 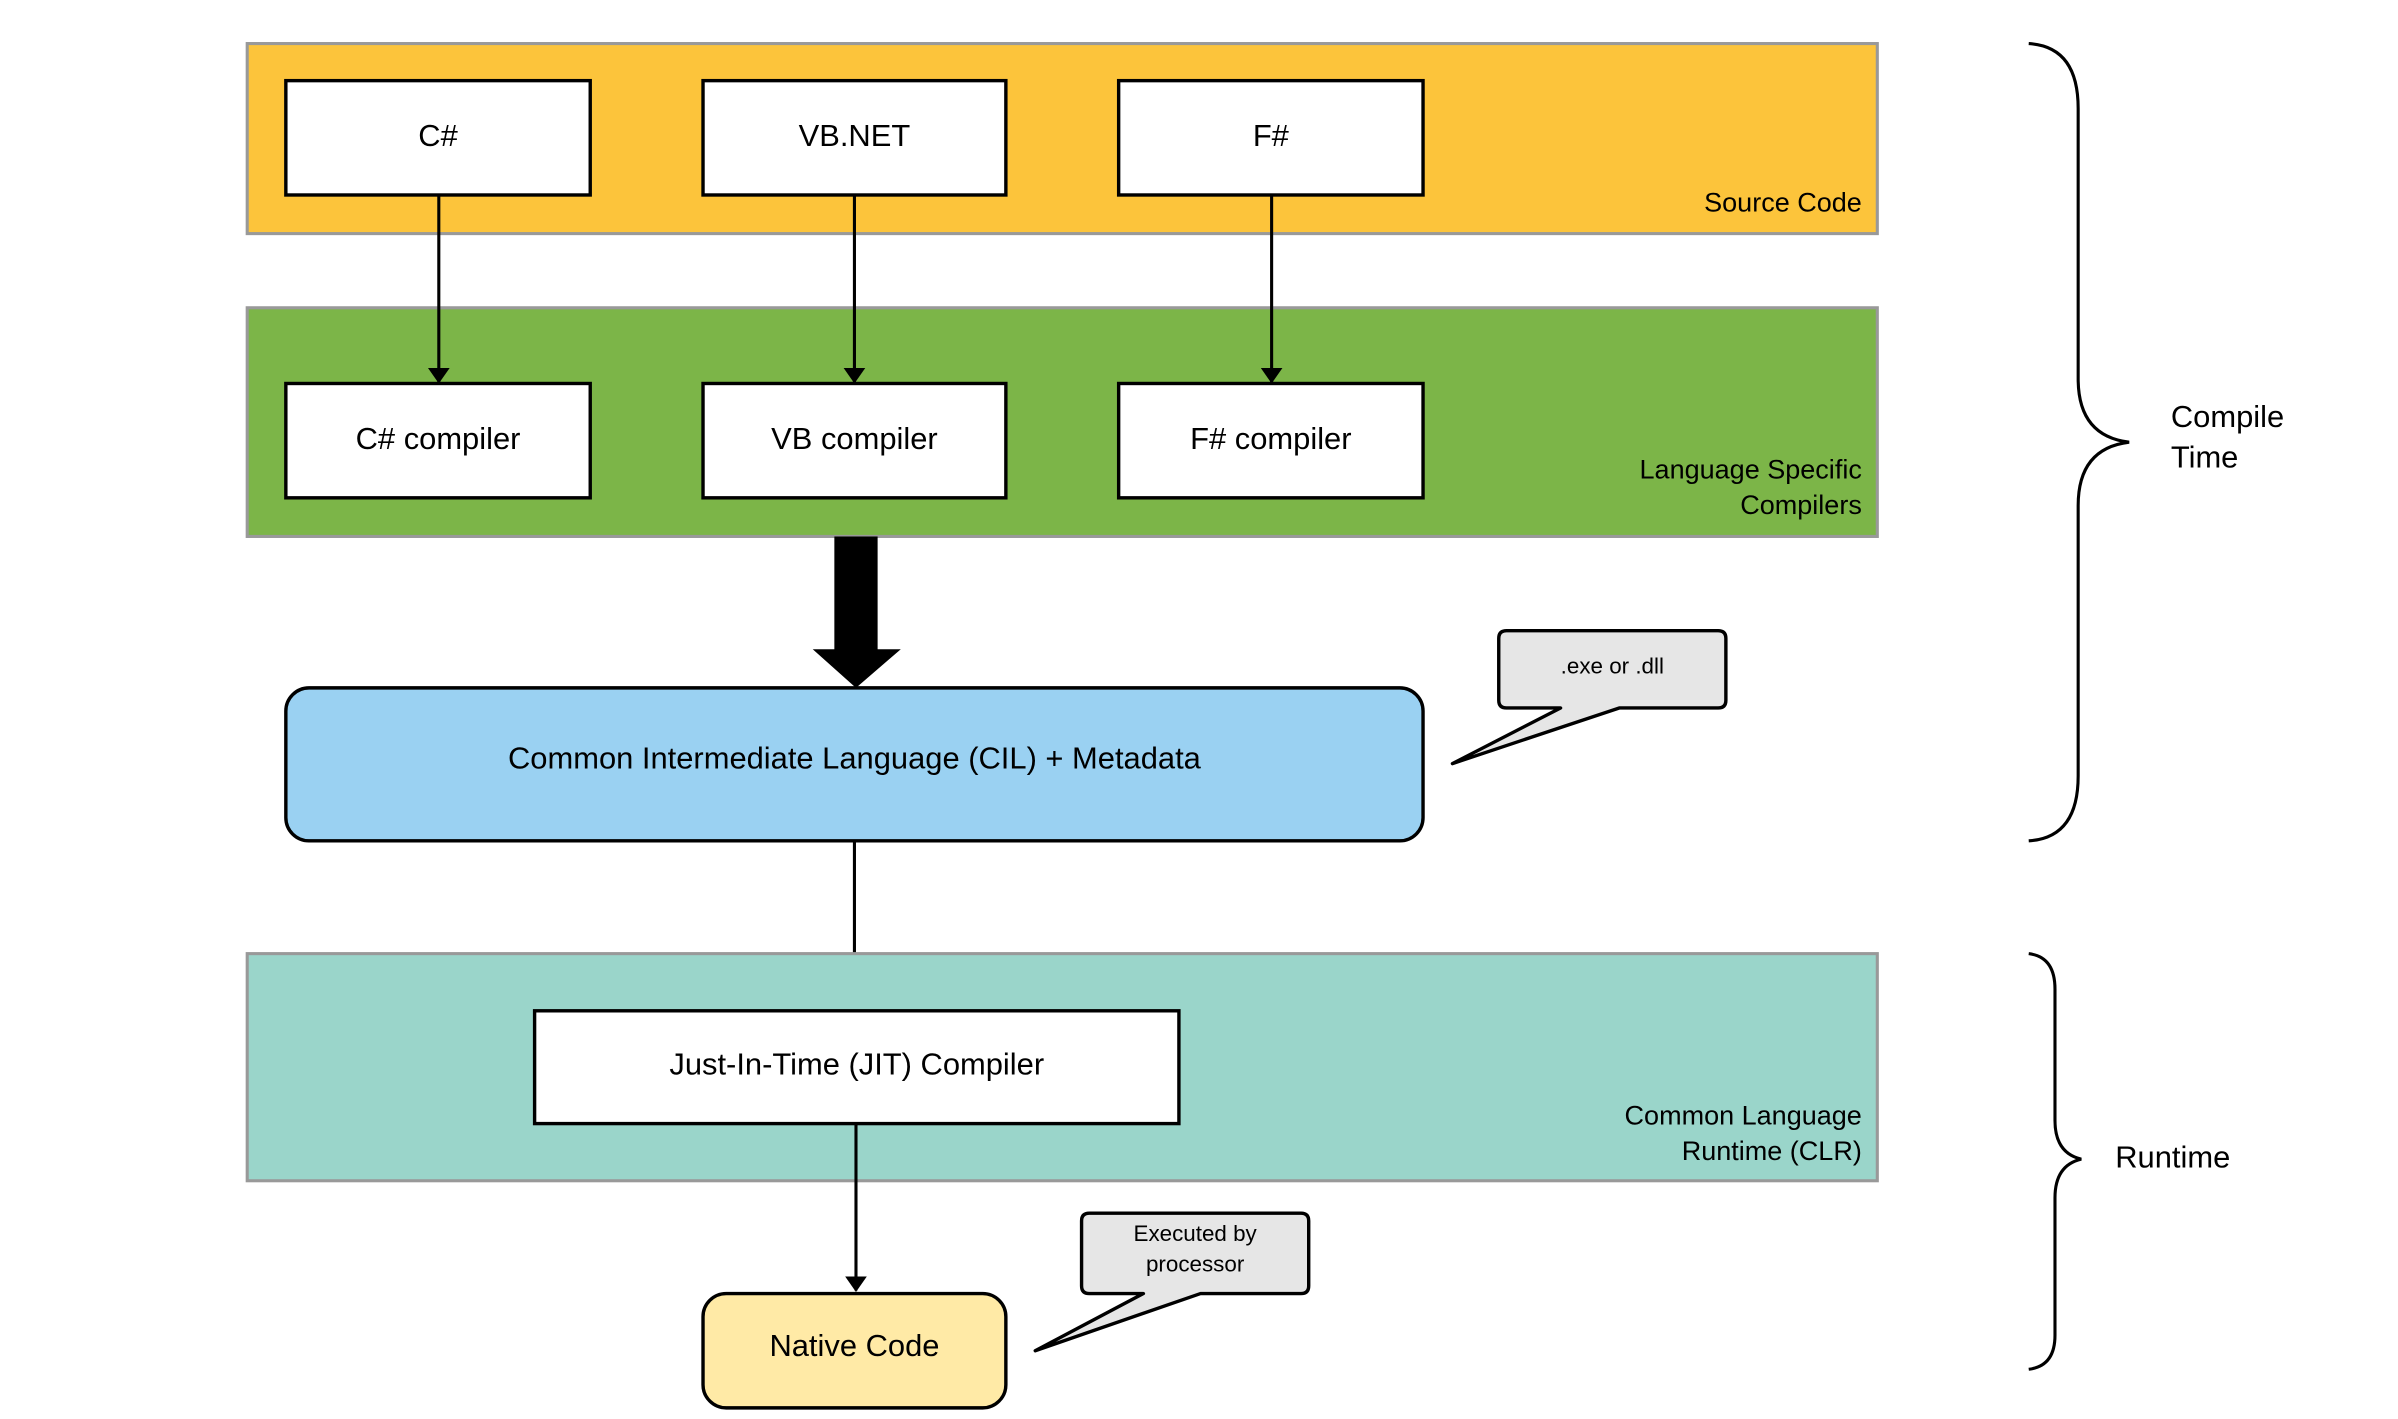 I want to click on compiler-label: F# compiler, so click(x=1270, y=438).